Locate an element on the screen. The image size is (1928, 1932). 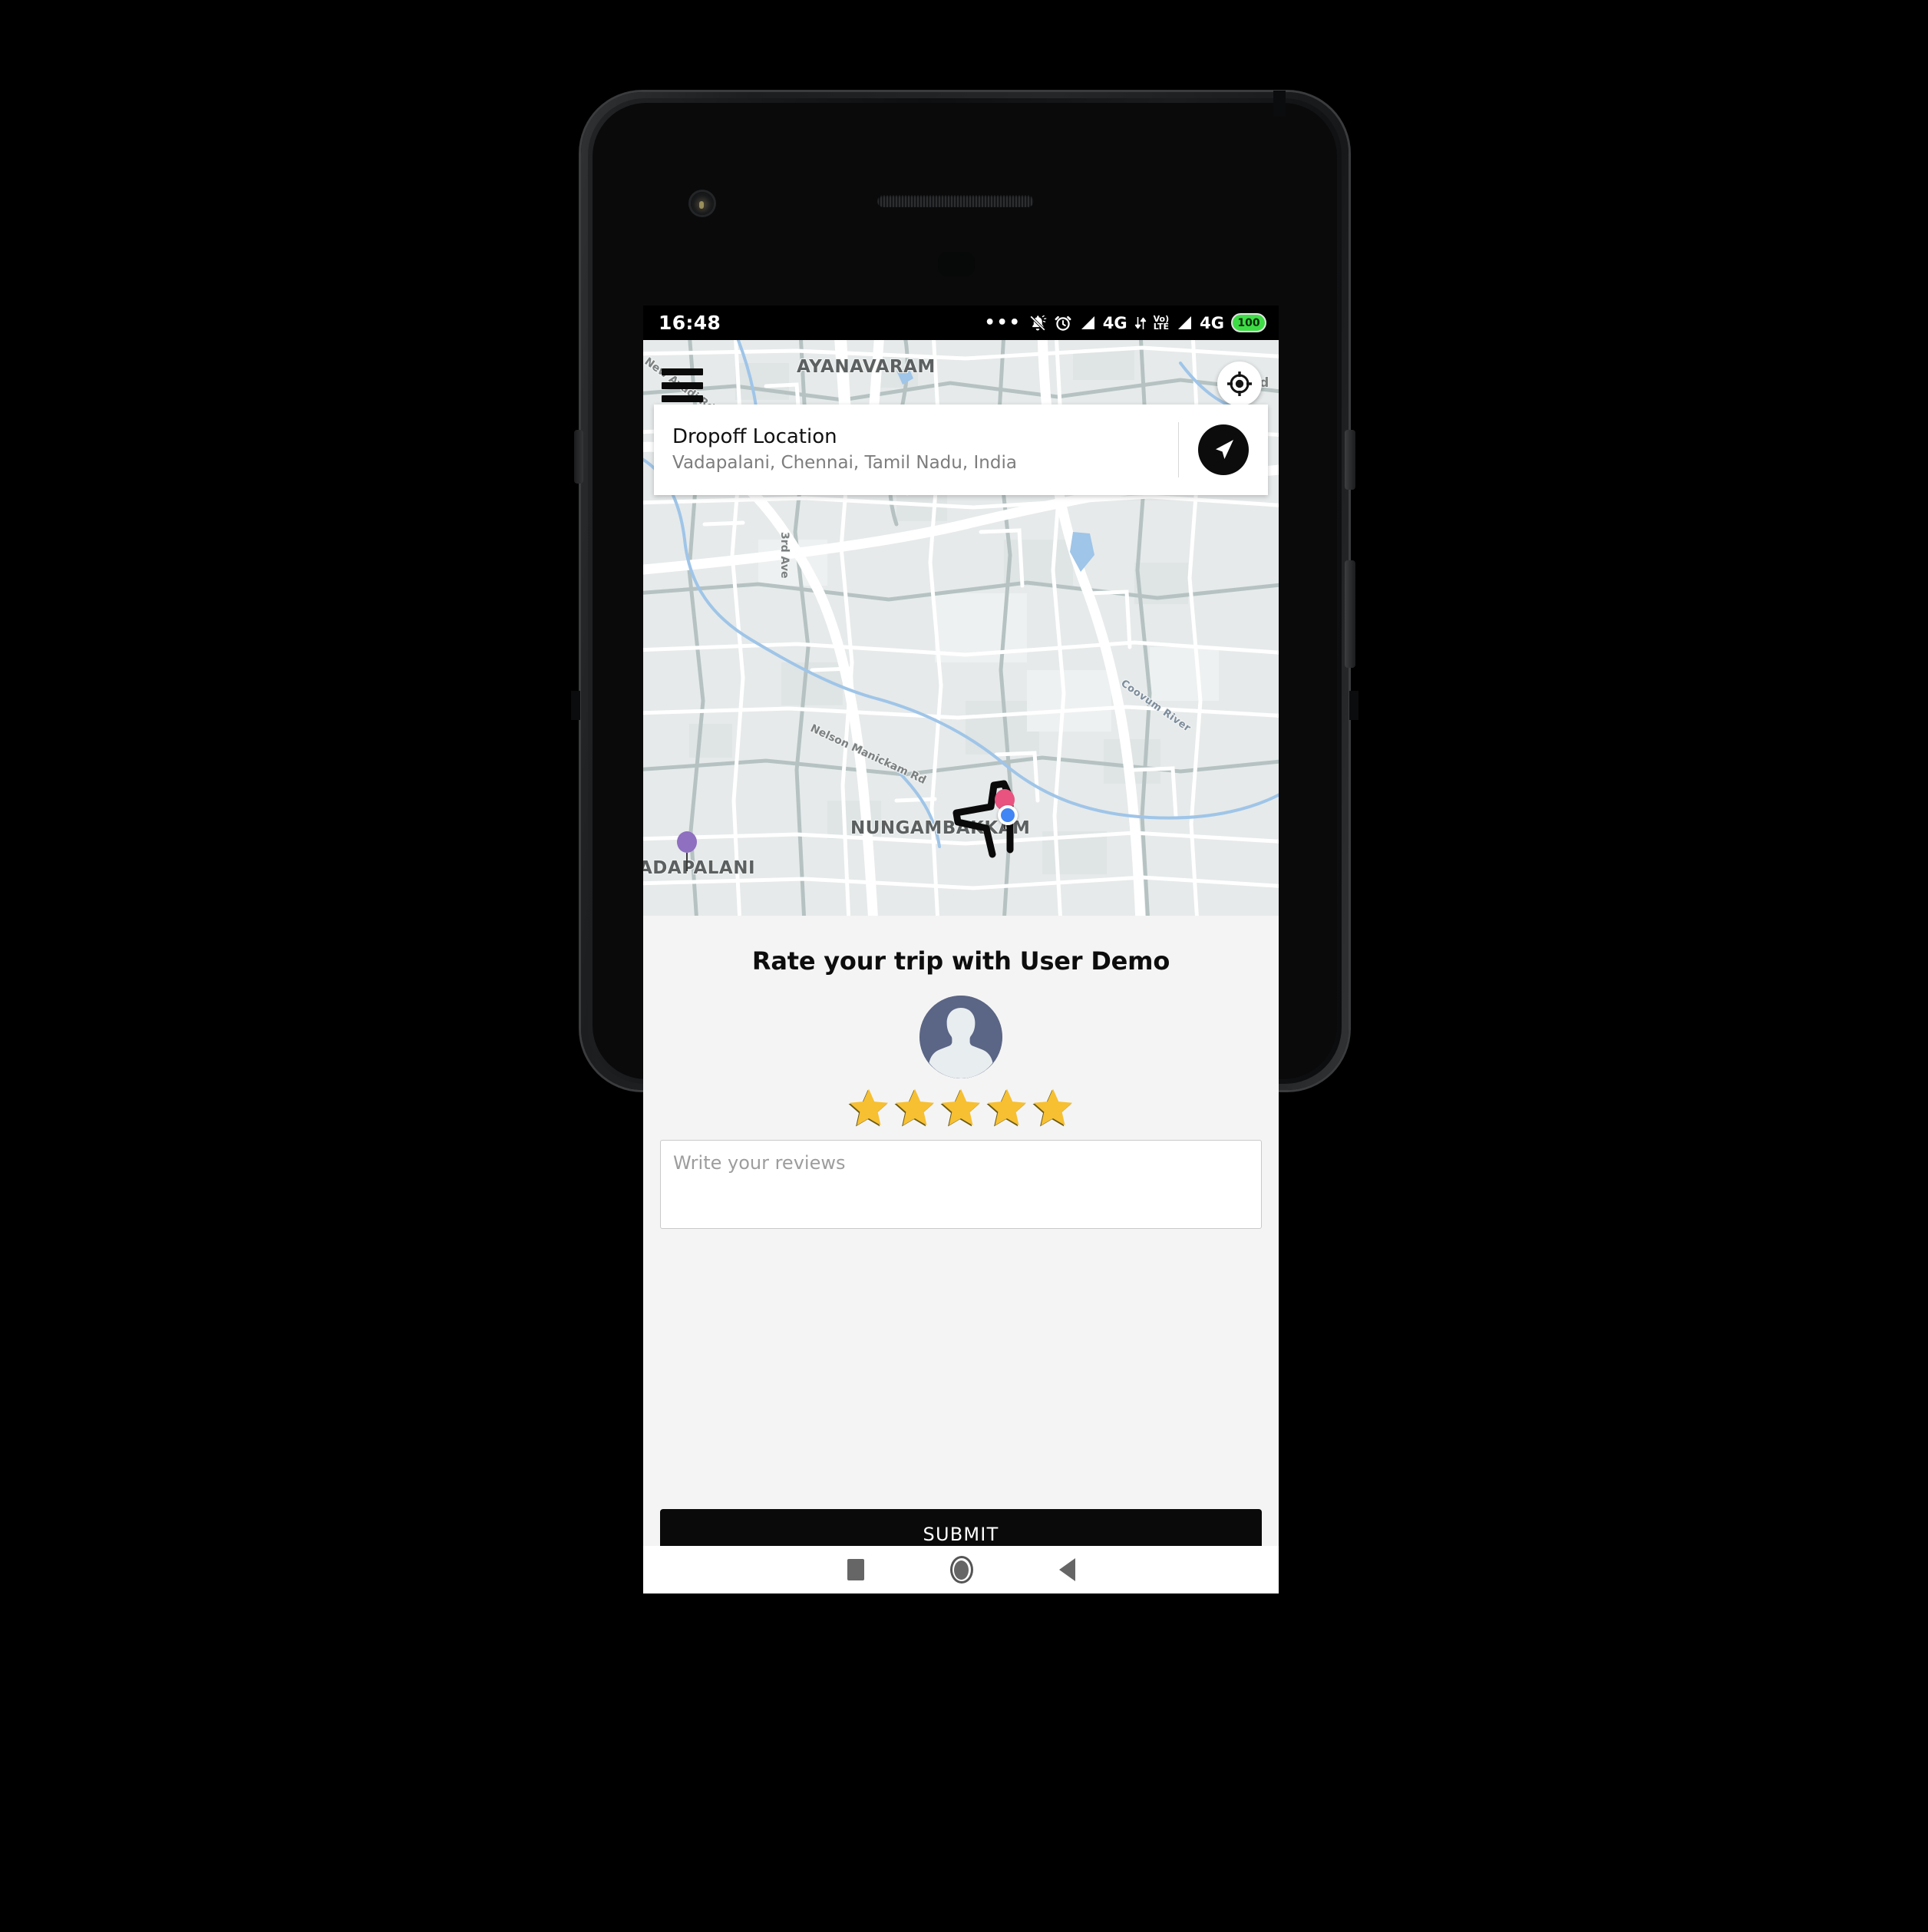
hamburger-menu-icon is located at coordinates (682, 385).